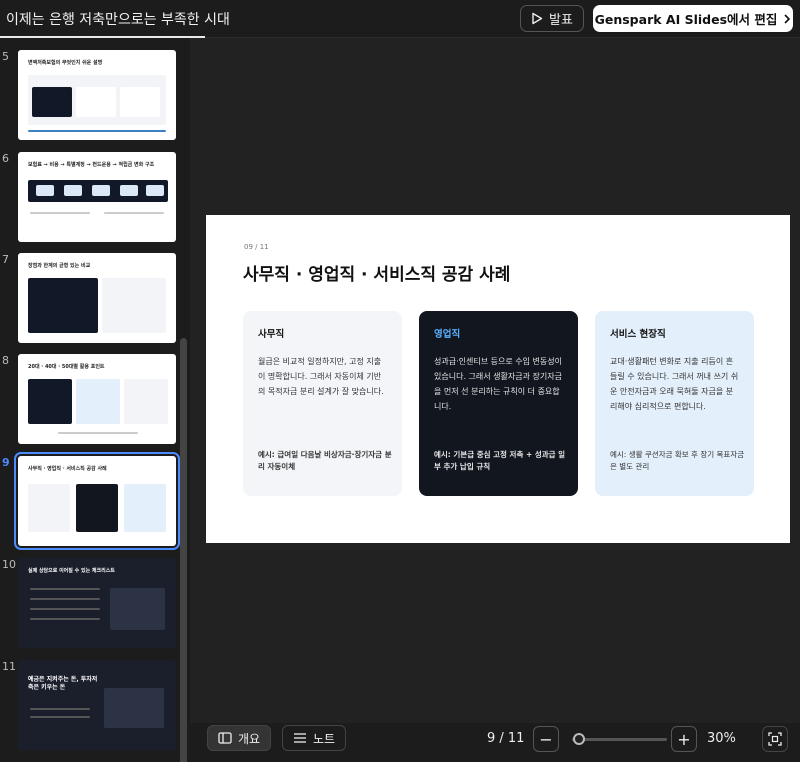  Describe the element at coordinates (97, 197) in the screenshot. I see `slide-thumbnail-6: 보험료 → 비용 → 특별계정 → 펀드운용 → 적립금 변화 구조` at that location.